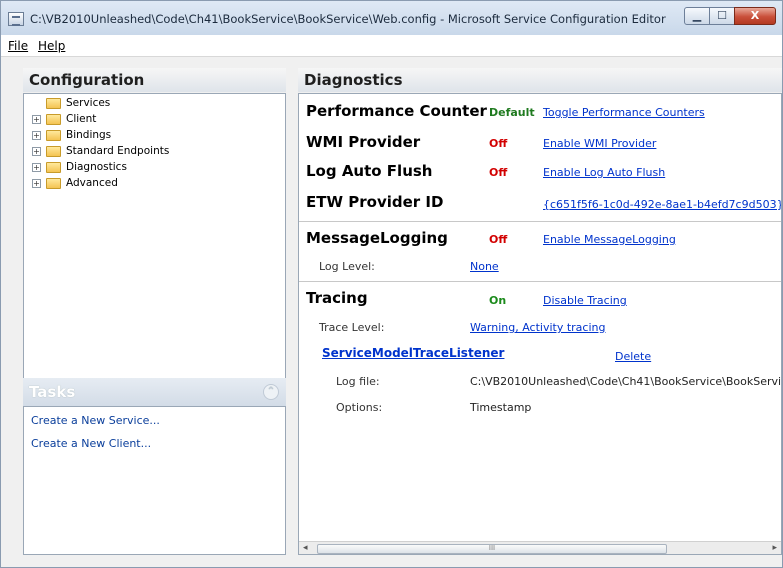 The height and width of the screenshot is (568, 783). Describe the element at coordinates (498, 300) in the screenshot. I see `tracing-status: On` at that location.